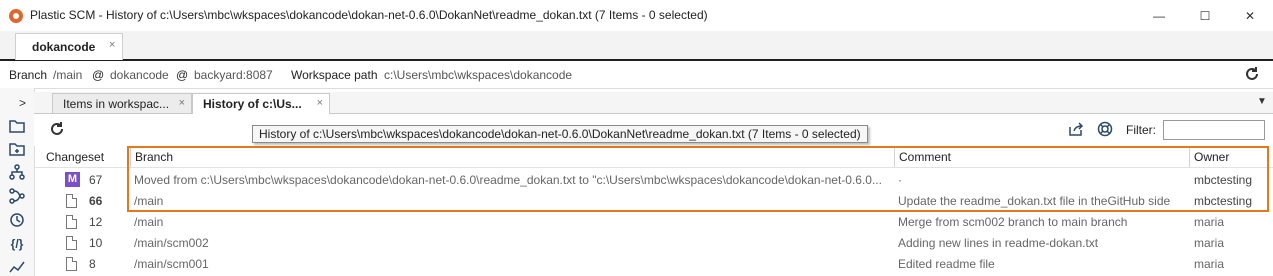 The image size is (1273, 276). What do you see at coordinates (998, 243) in the screenshot?
I see `comment-cell: Adding new lines in readme-dokan.txt` at bounding box center [998, 243].